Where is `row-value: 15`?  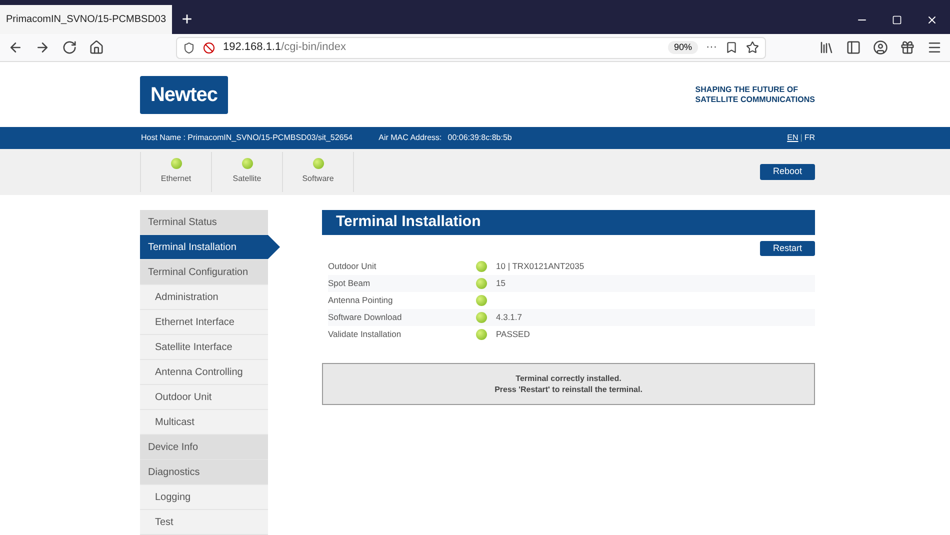 row-value: 15 is located at coordinates (501, 283).